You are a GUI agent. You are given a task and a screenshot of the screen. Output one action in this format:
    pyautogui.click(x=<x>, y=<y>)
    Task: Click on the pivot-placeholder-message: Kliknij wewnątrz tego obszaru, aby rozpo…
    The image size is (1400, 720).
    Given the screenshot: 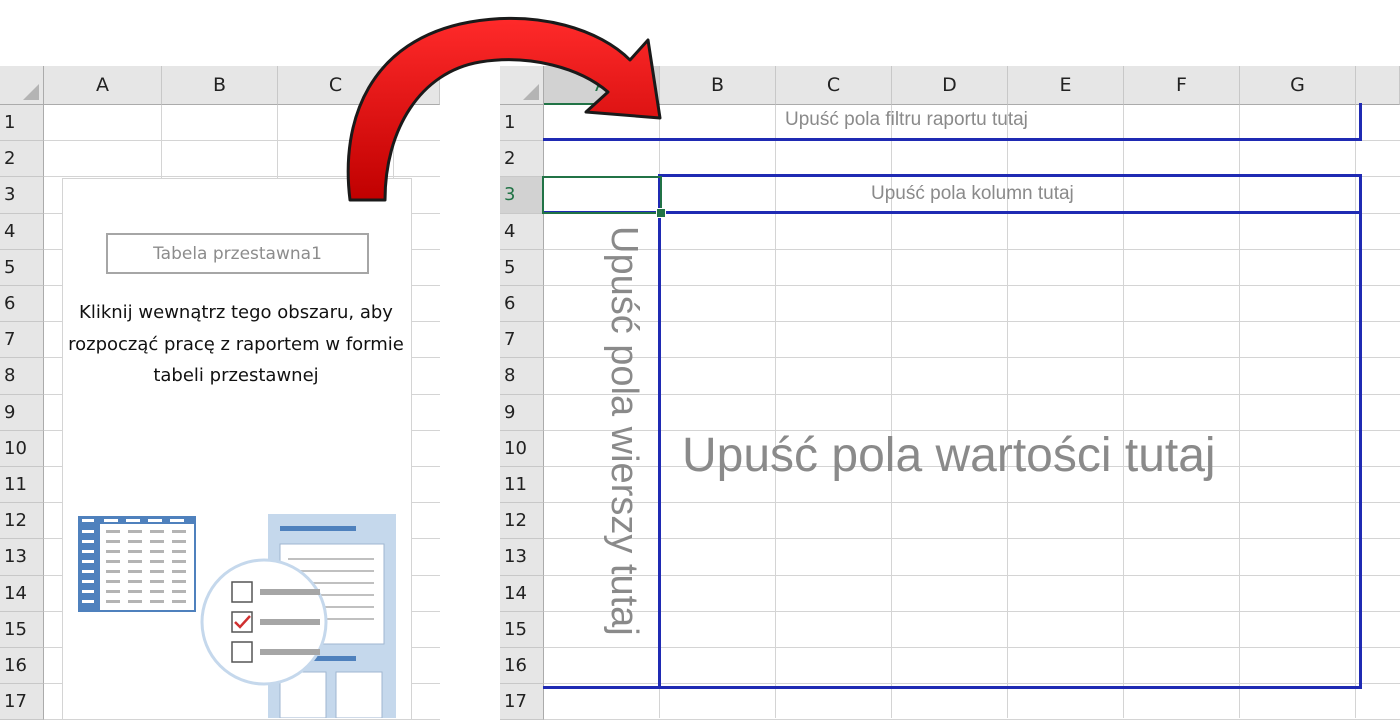 What is the action you would take?
    pyautogui.click(x=236, y=344)
    